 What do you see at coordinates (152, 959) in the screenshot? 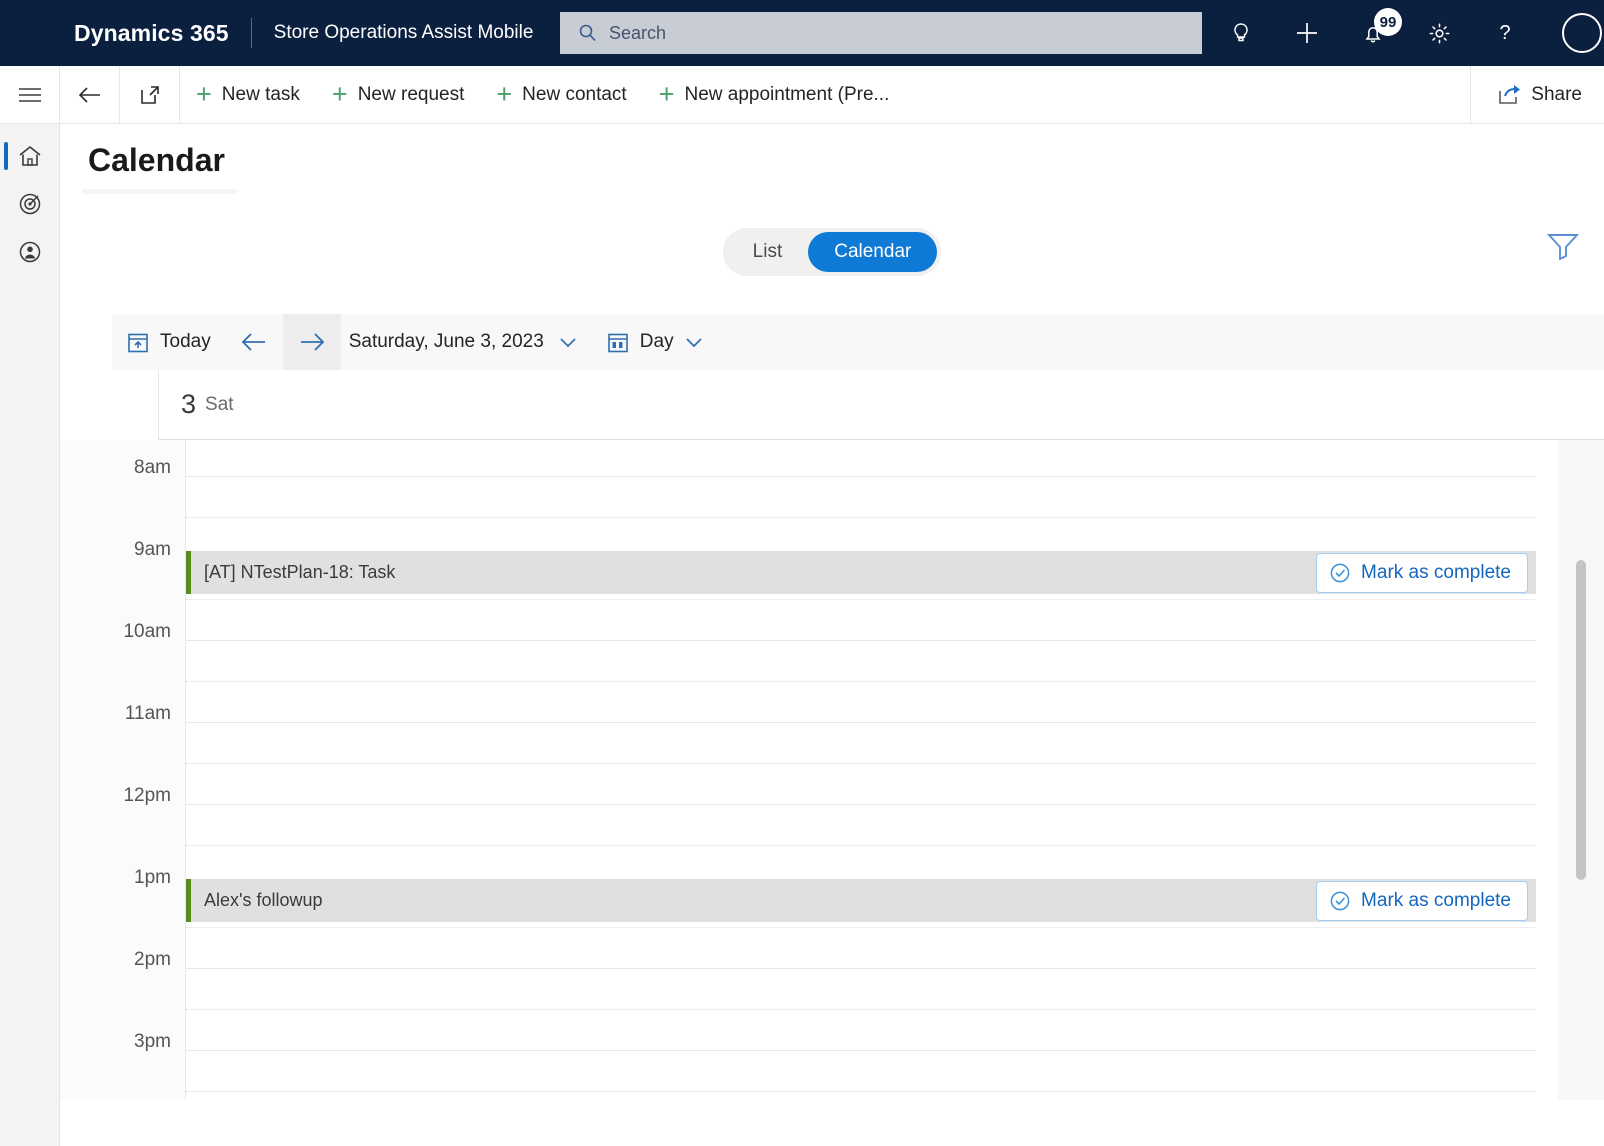
I see `time-label: 2pm` at bounding box center [152, 959].